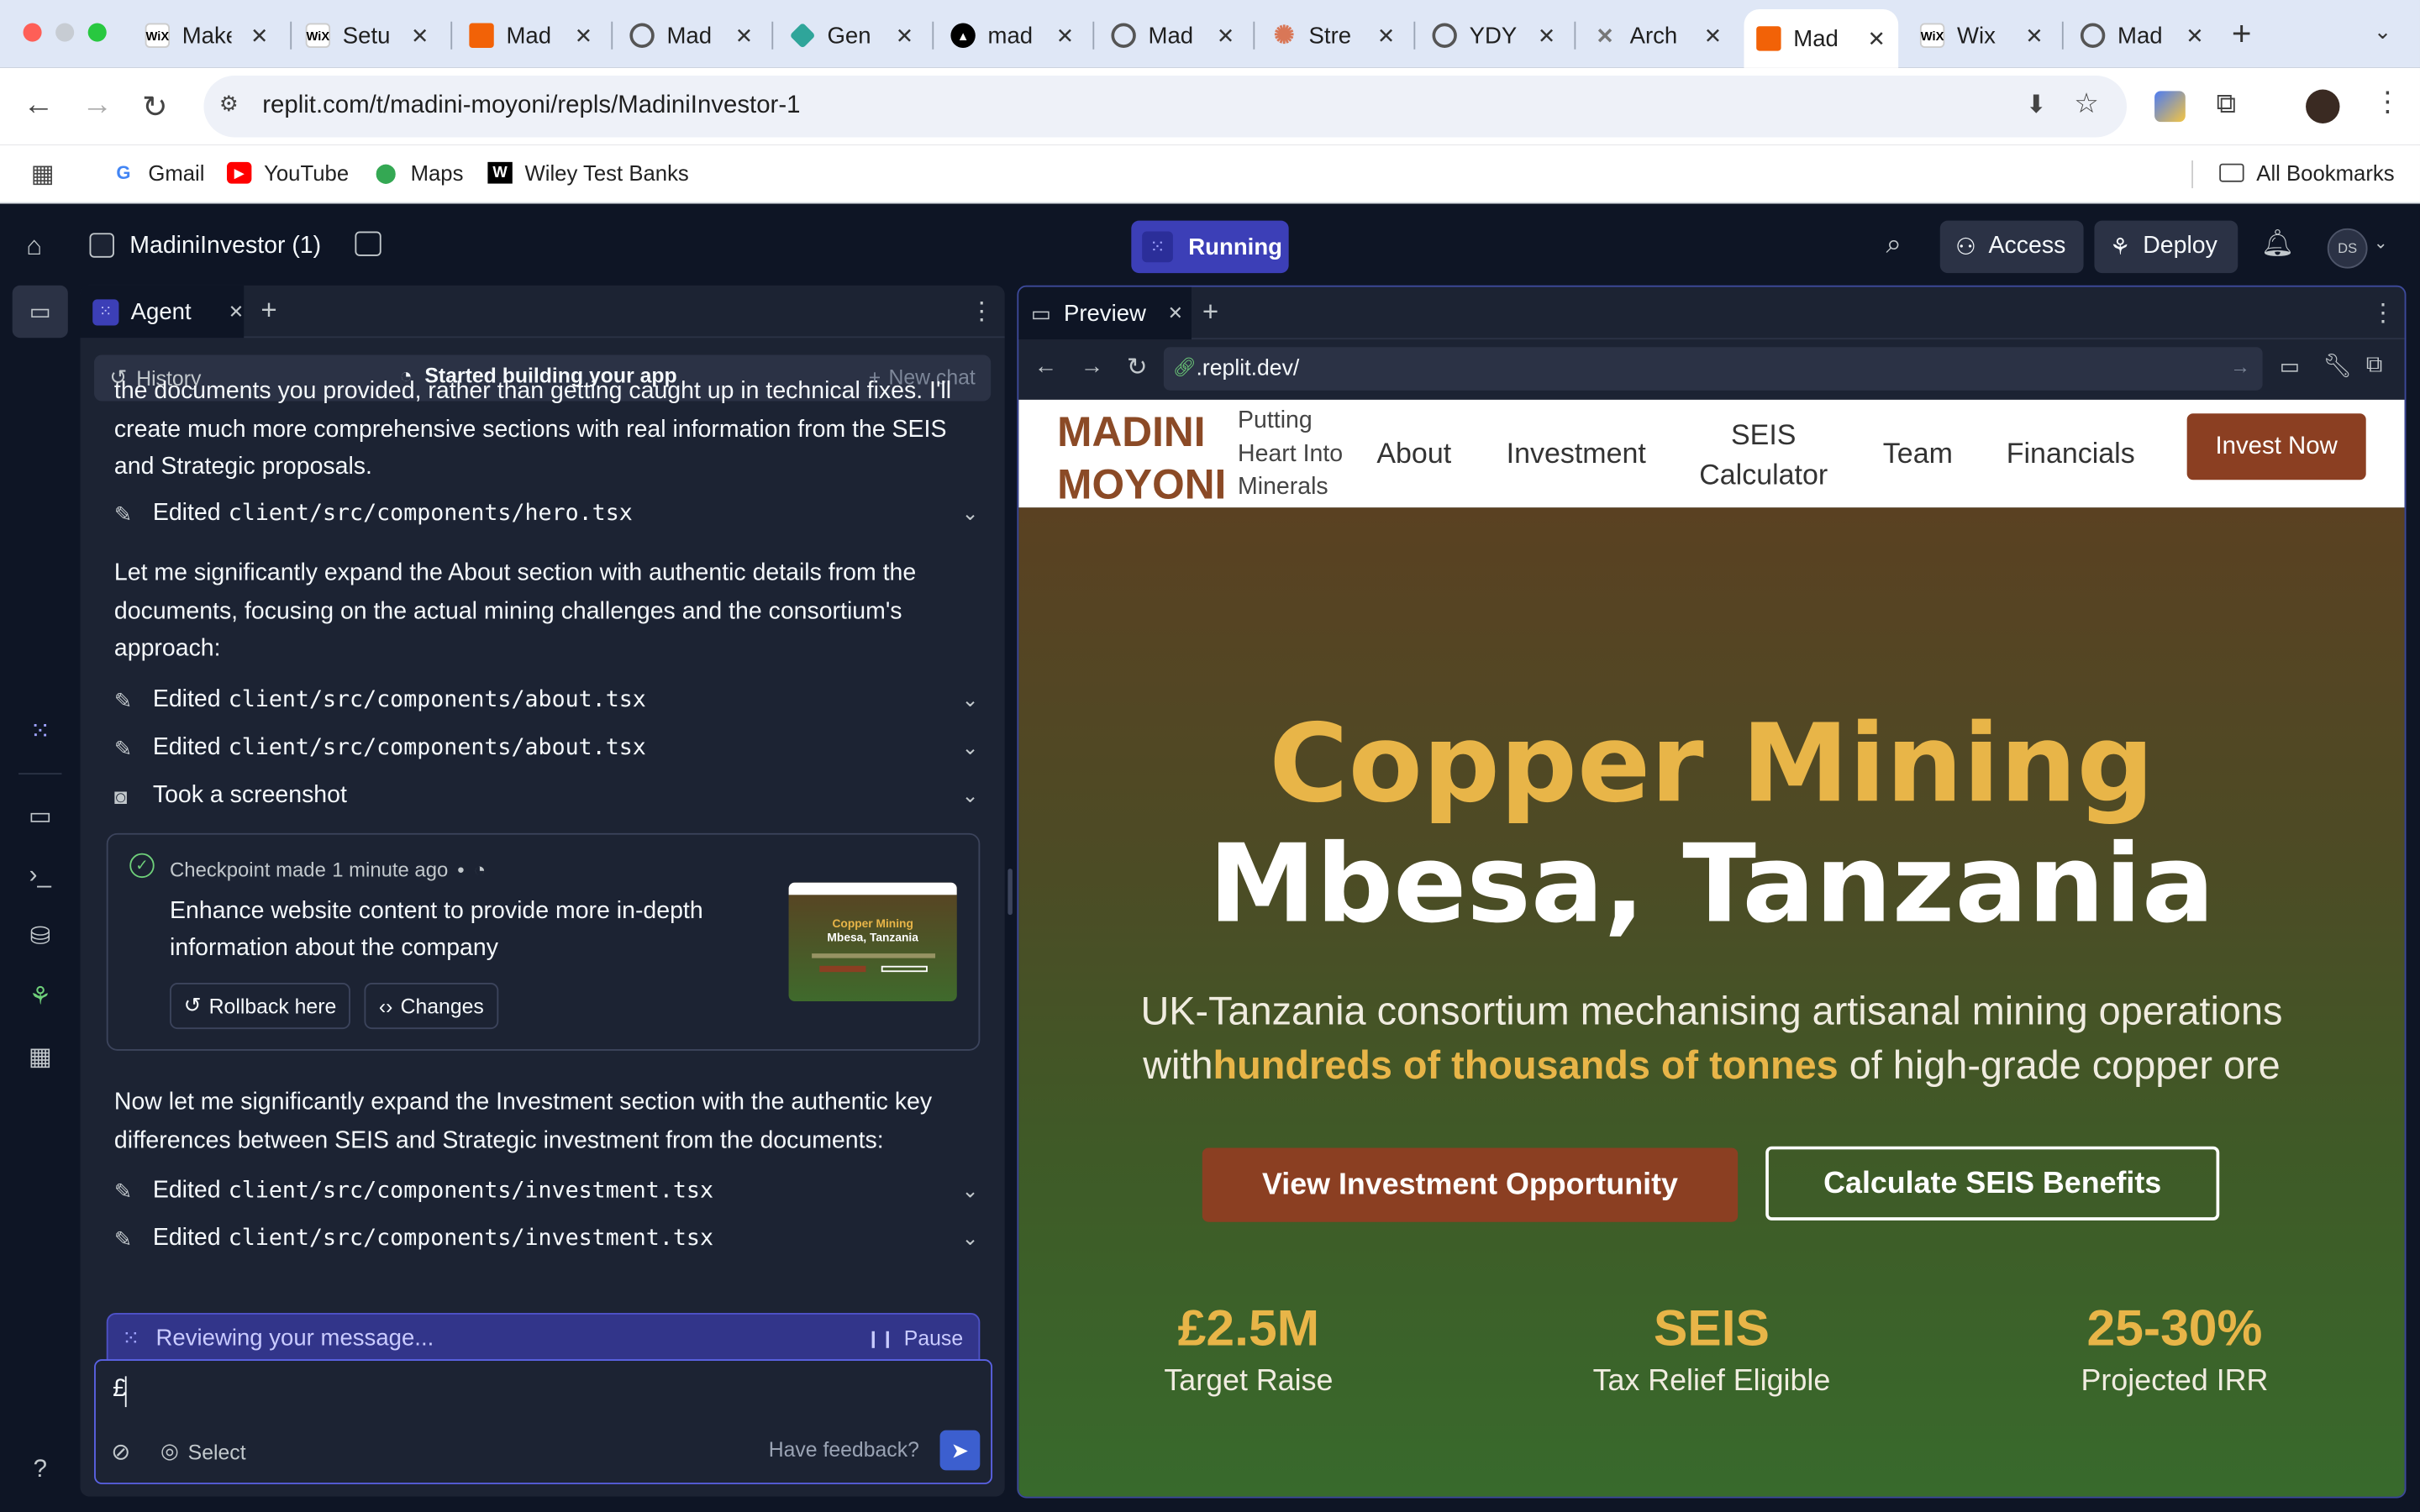 This screenshot has width=2420, height=1512. What do you see at coordinates (1494, 35) in the screenshot?
I see `browser-tab: YDY ✕` at bounding box center [1494, 35].